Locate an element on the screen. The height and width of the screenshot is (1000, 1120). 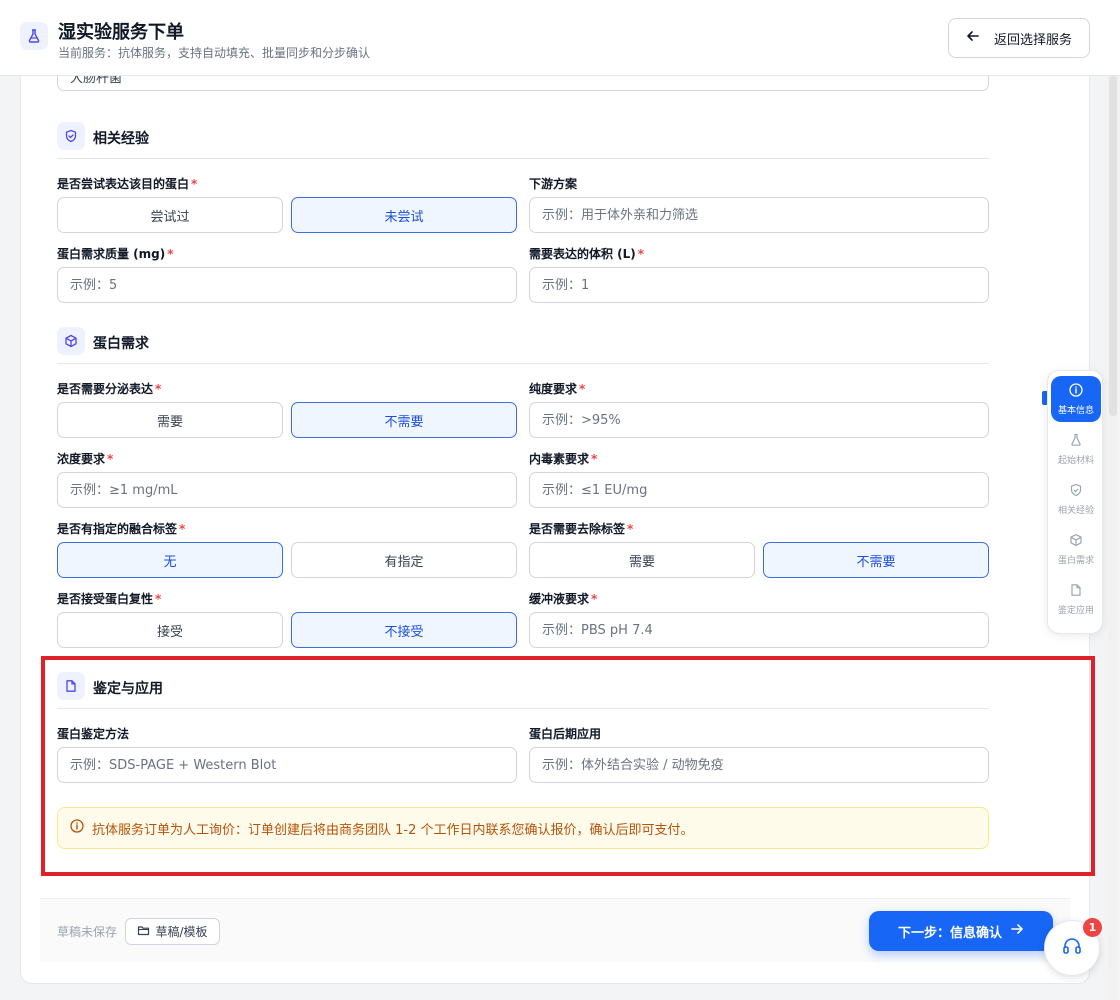
nav-item-protein: 蛋白需求 is located at coordinates (1076, 549).